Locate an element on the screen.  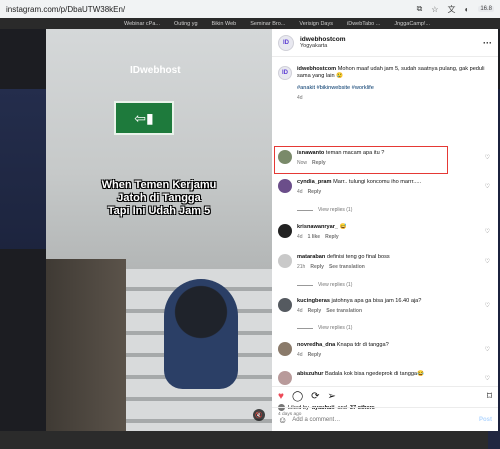
caption-time: 4d is located at coordinates (300, 98).